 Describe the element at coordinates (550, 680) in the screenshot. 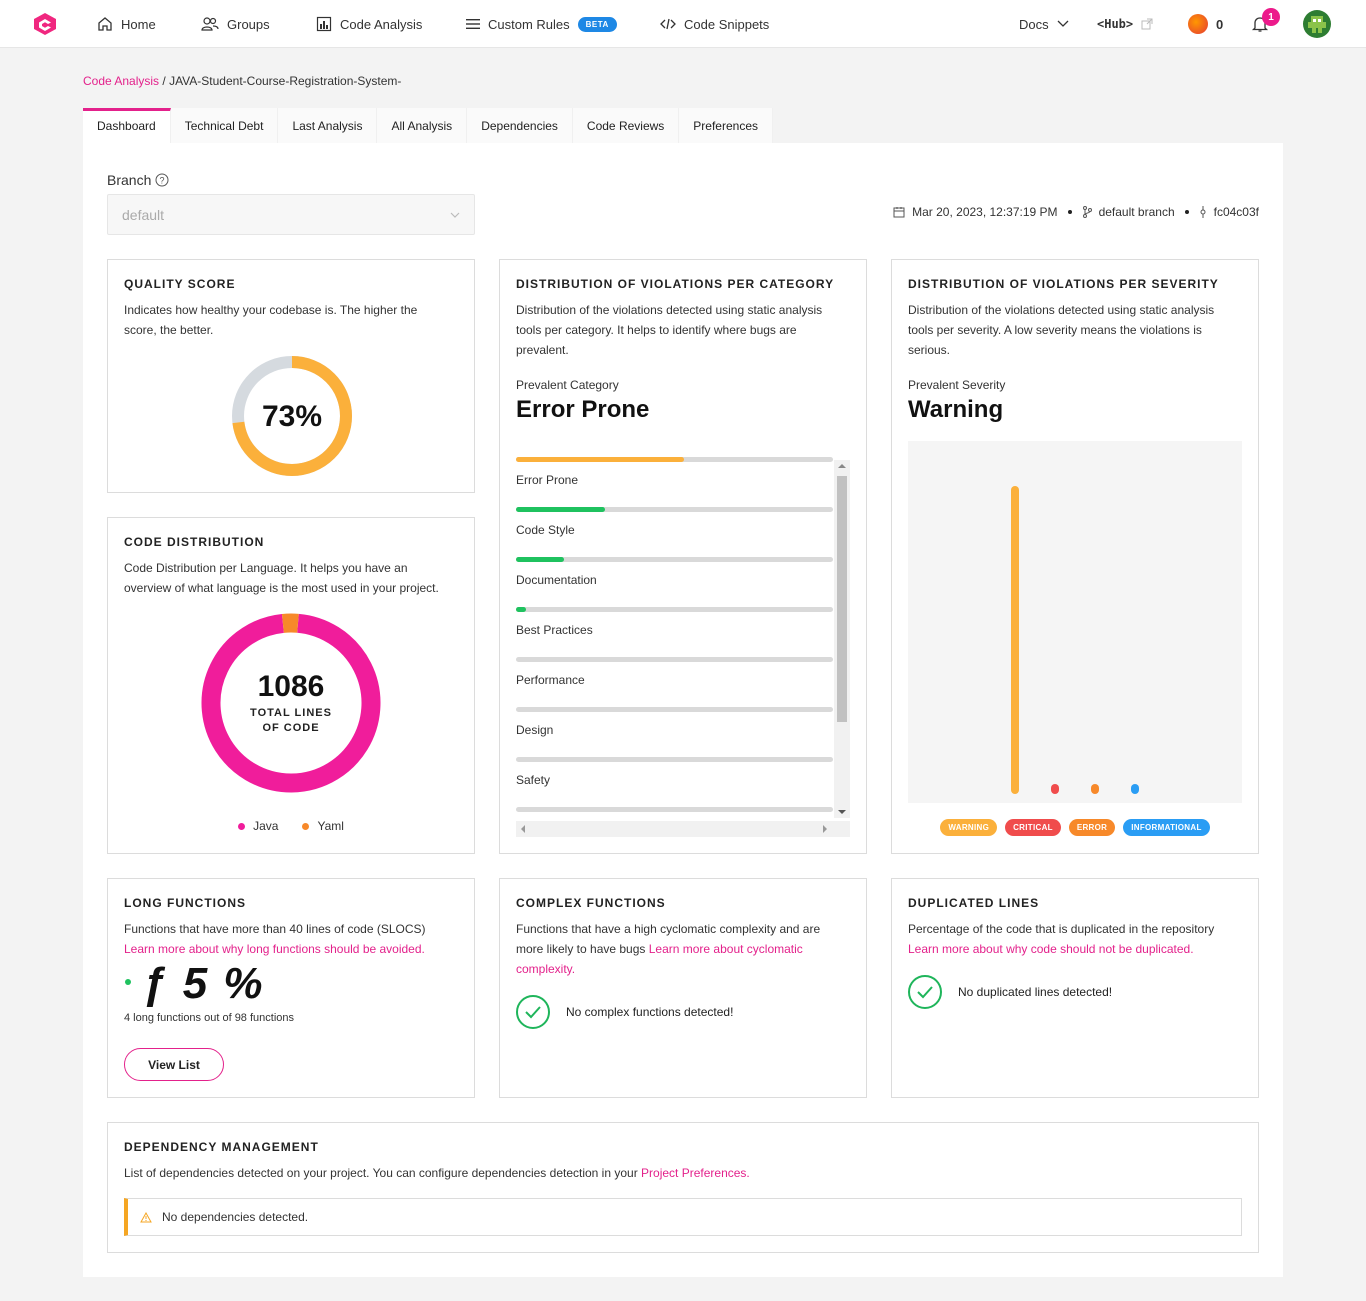

I see `category-label: Performance` at that location.